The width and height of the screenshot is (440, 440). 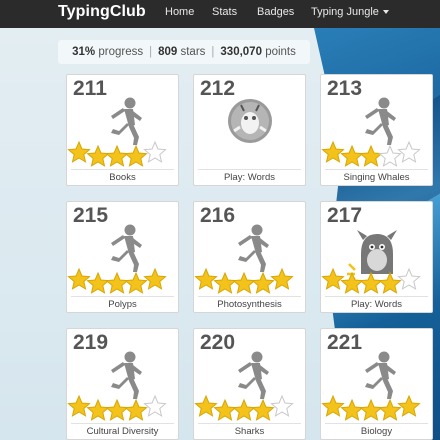 I want to click on lesson-card: 216 Photosynthesis, so click(x=249, y=257).